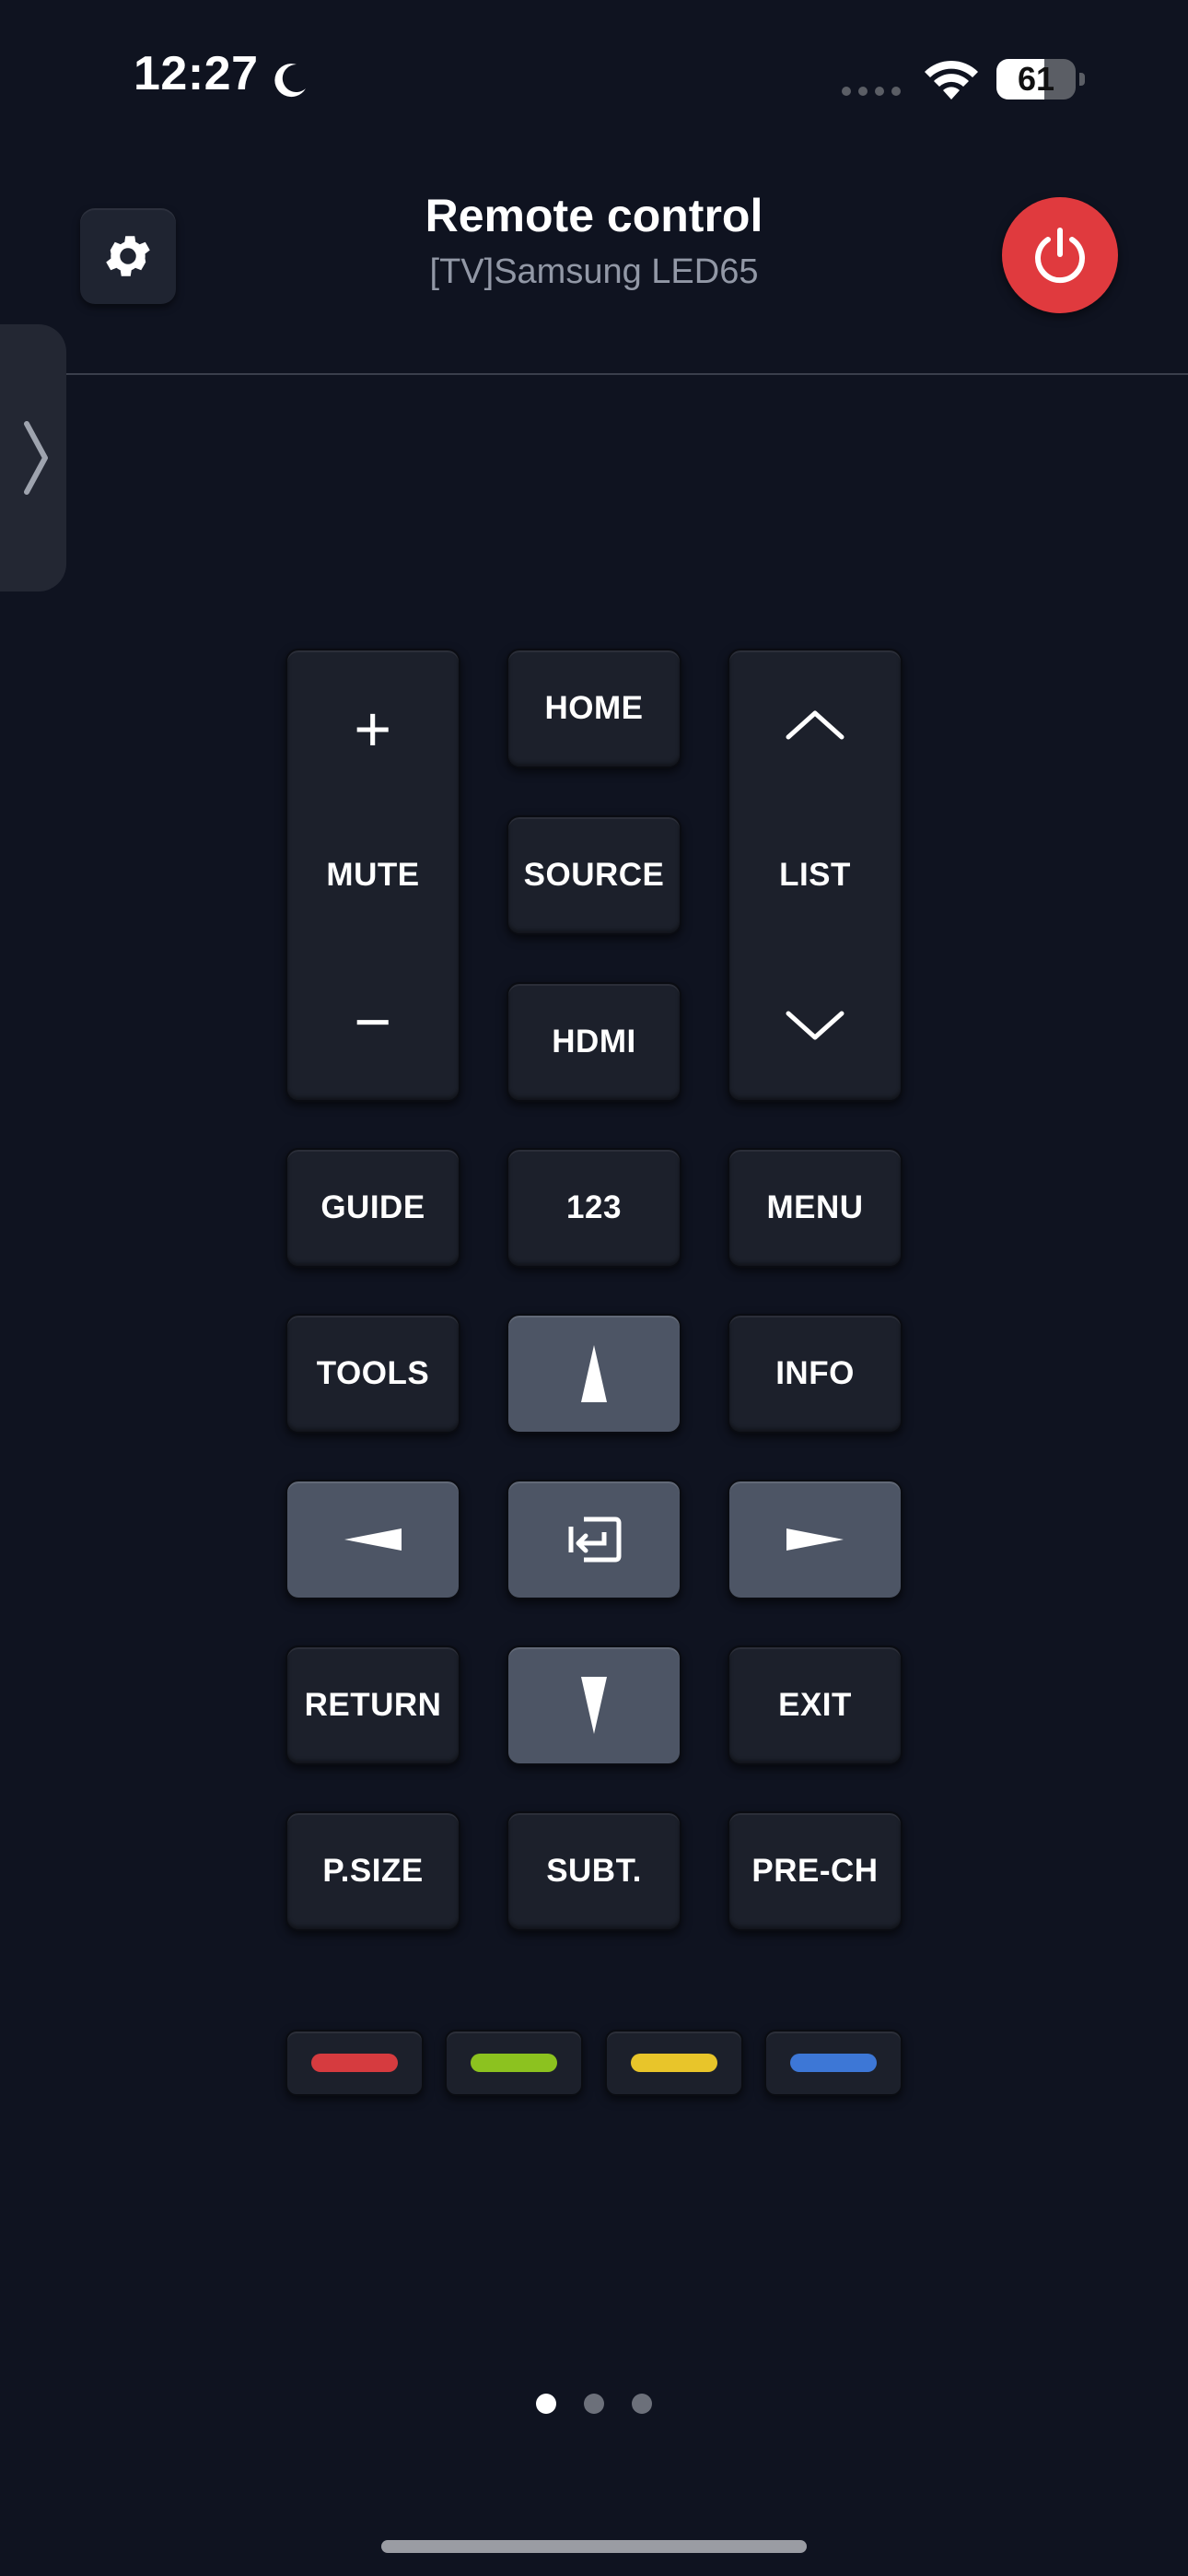  What do you see at coordinates (372, 1705) in the screenshot?
I see `return-button: RETURN` at bounding box center [372, 1705].